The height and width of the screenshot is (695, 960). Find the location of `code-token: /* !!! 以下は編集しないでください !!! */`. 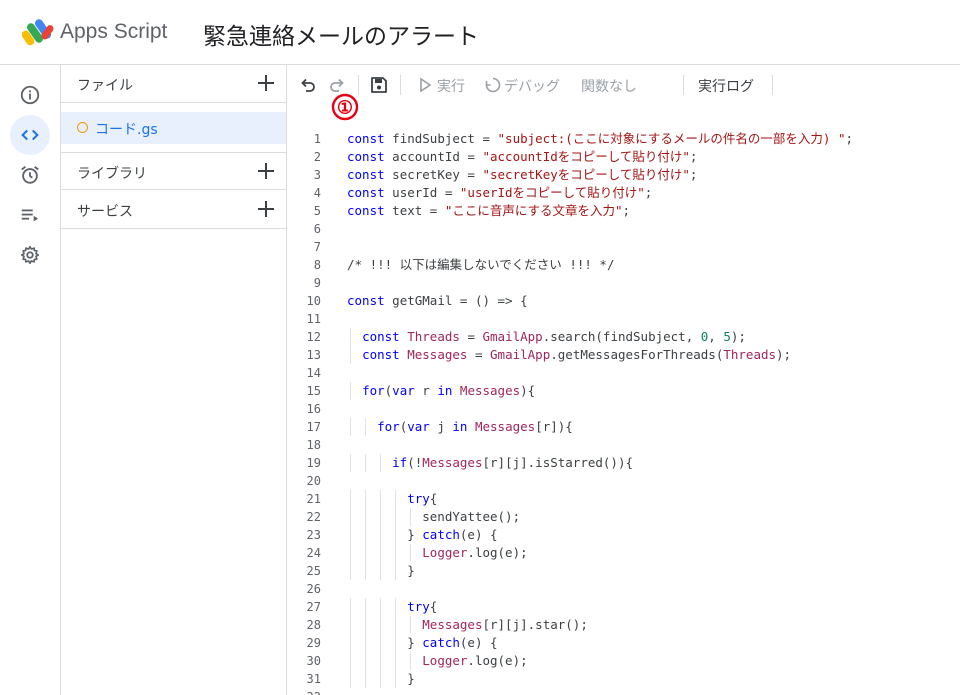

code-token: /* !!! 以下は編集しないでください !!! */ is located at coordinates (481, 264).